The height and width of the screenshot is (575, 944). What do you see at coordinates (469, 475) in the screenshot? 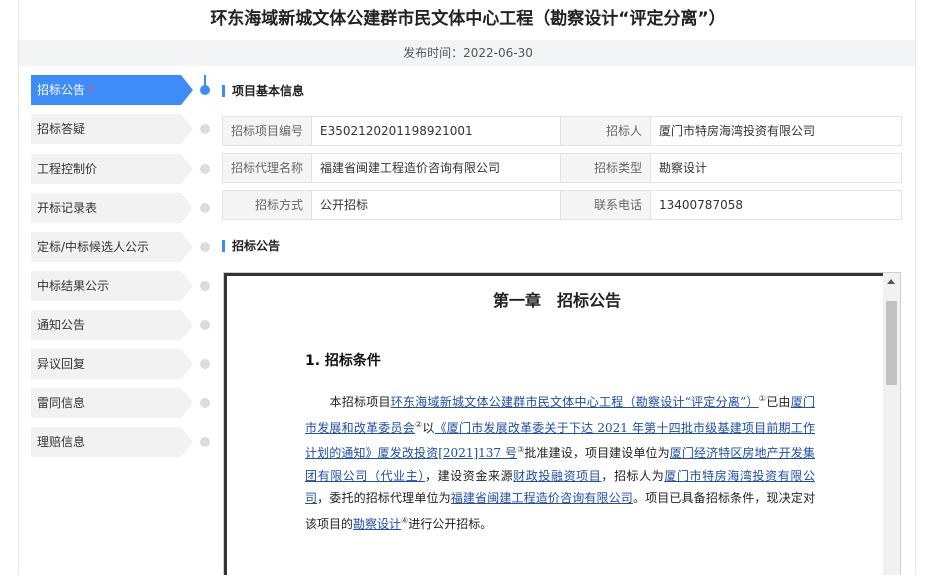
I see `para-text: ，建设资金来源` at bounding box center [469, 475].